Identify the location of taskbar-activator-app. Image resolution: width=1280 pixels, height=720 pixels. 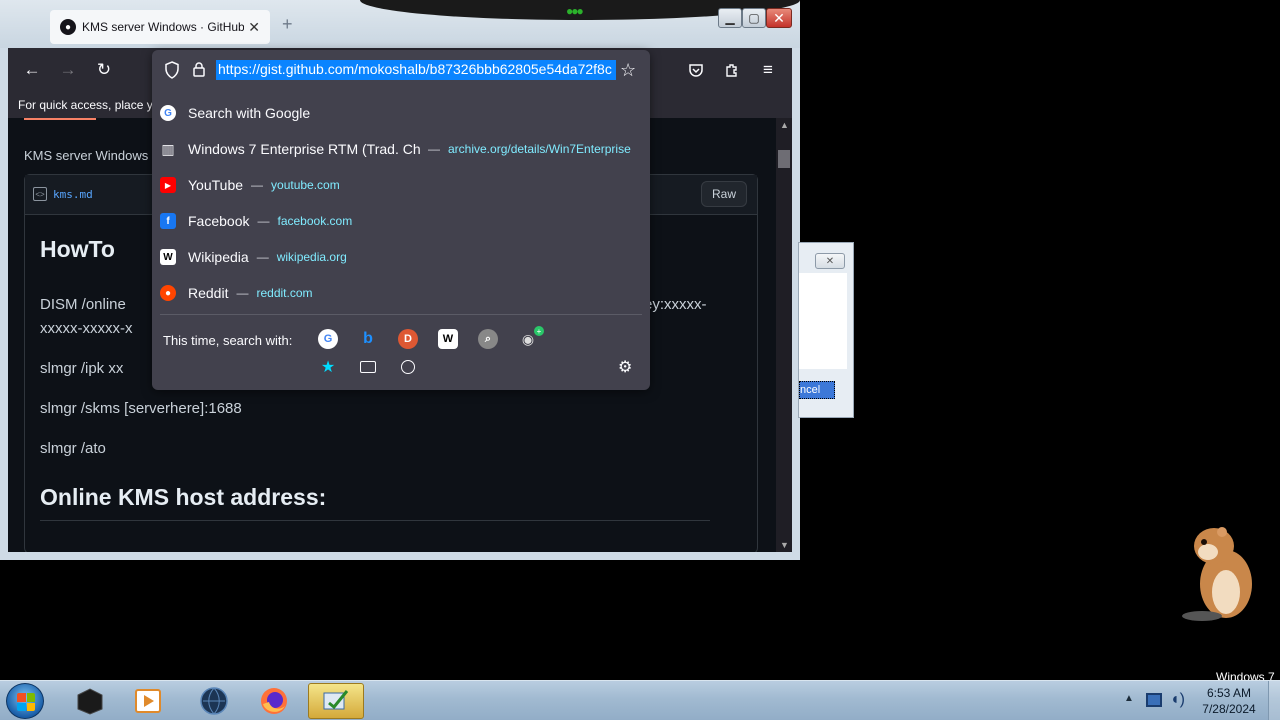
(336, 701).